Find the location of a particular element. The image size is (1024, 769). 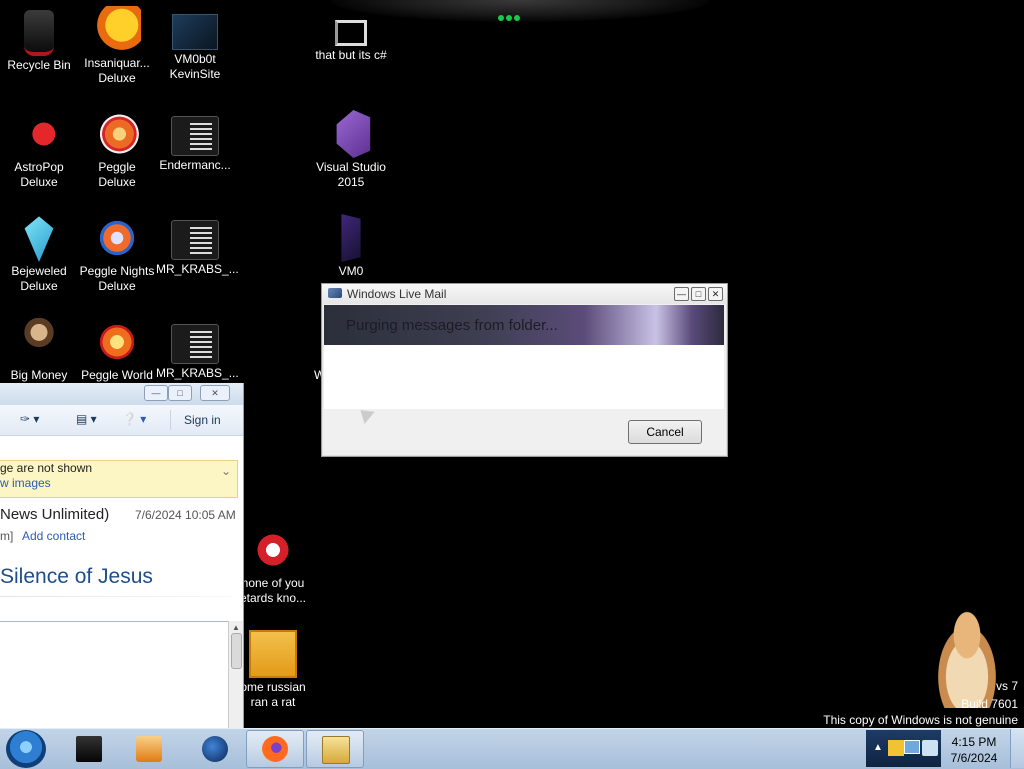

desktop-icon-vm0b0t: VM0b0t KevinSite is located at coordinates (195, 44).